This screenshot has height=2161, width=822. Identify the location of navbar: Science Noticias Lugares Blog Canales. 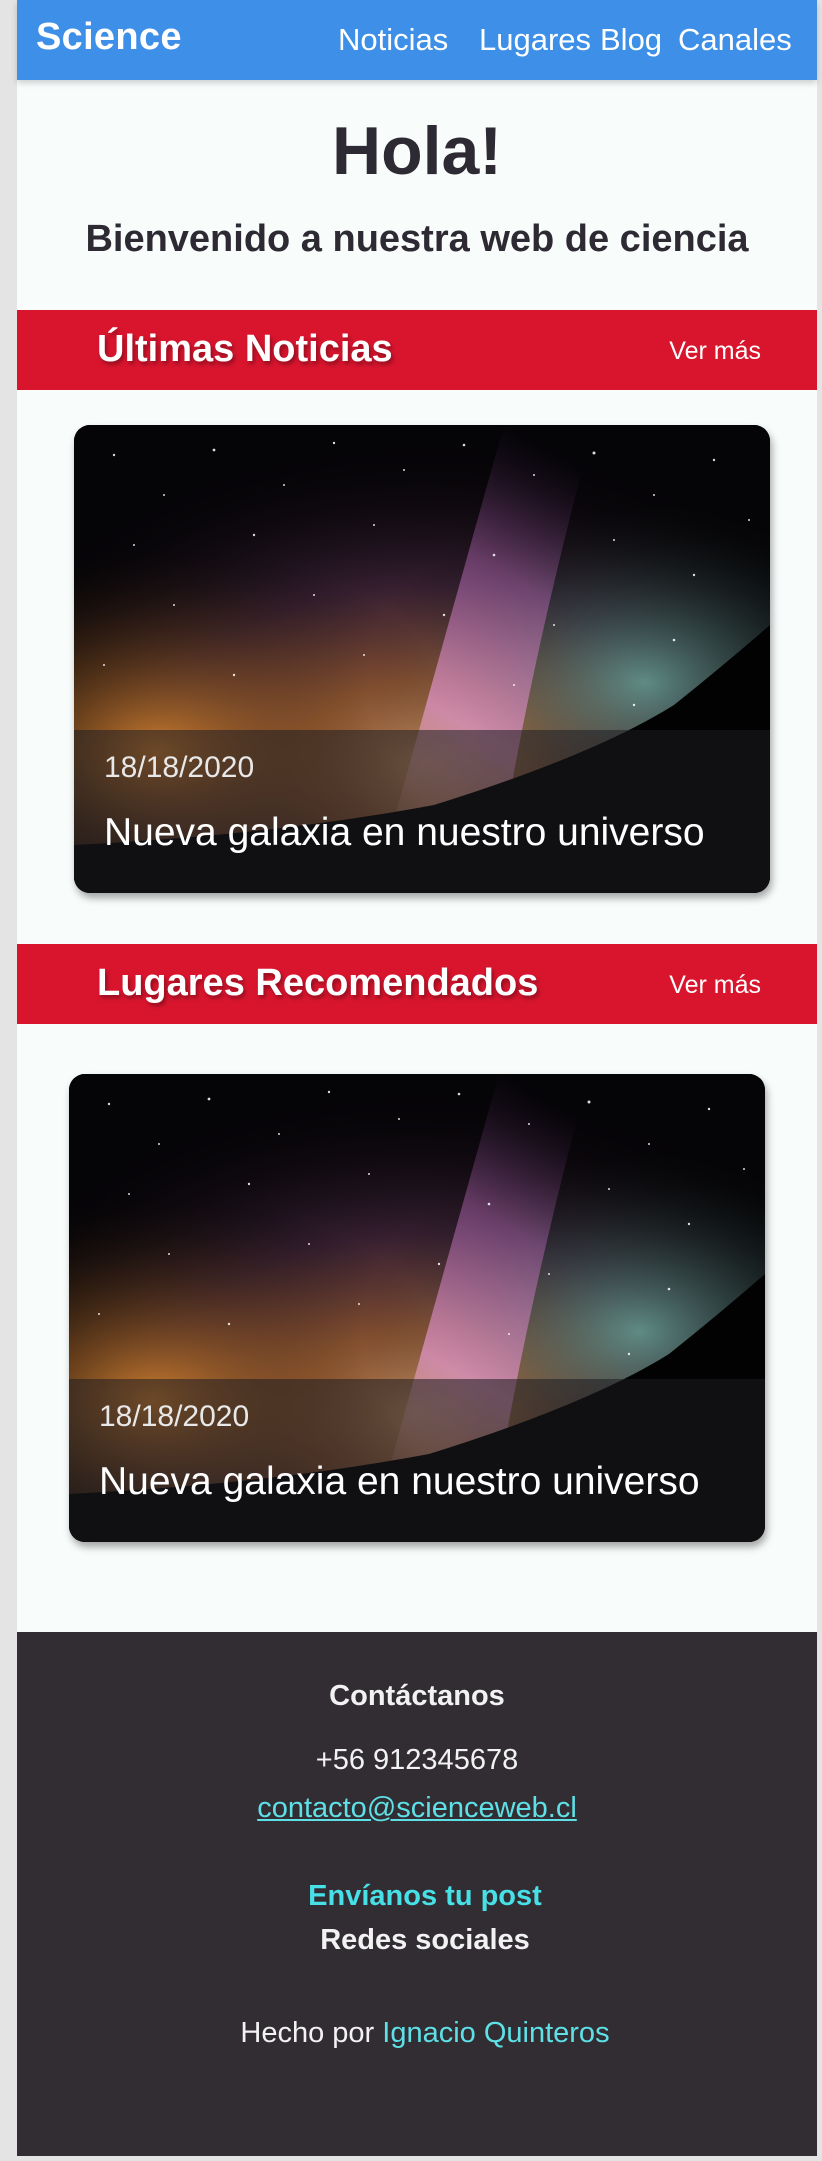
(417, 40).